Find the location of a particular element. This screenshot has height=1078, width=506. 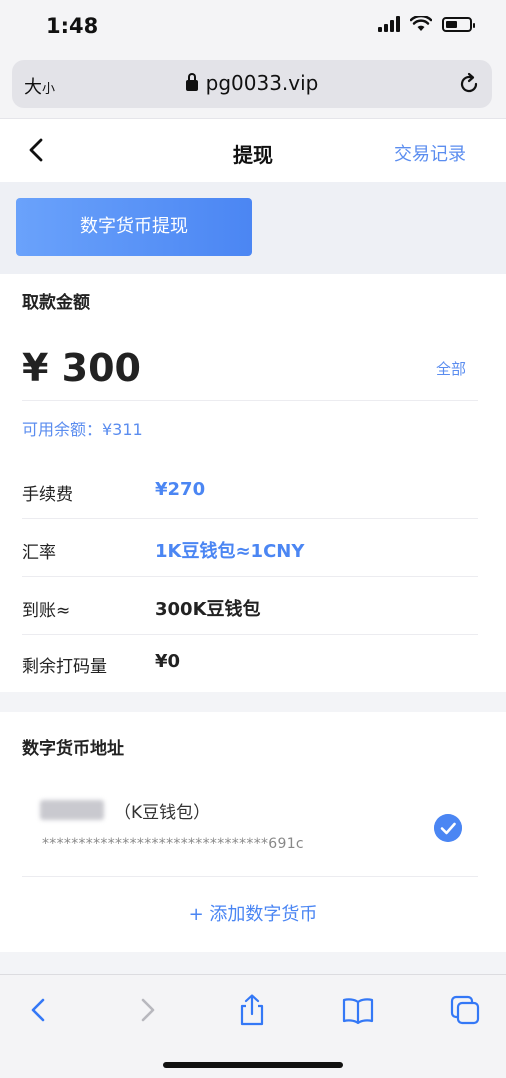

share-icon is located at coordinates (252, 1010).